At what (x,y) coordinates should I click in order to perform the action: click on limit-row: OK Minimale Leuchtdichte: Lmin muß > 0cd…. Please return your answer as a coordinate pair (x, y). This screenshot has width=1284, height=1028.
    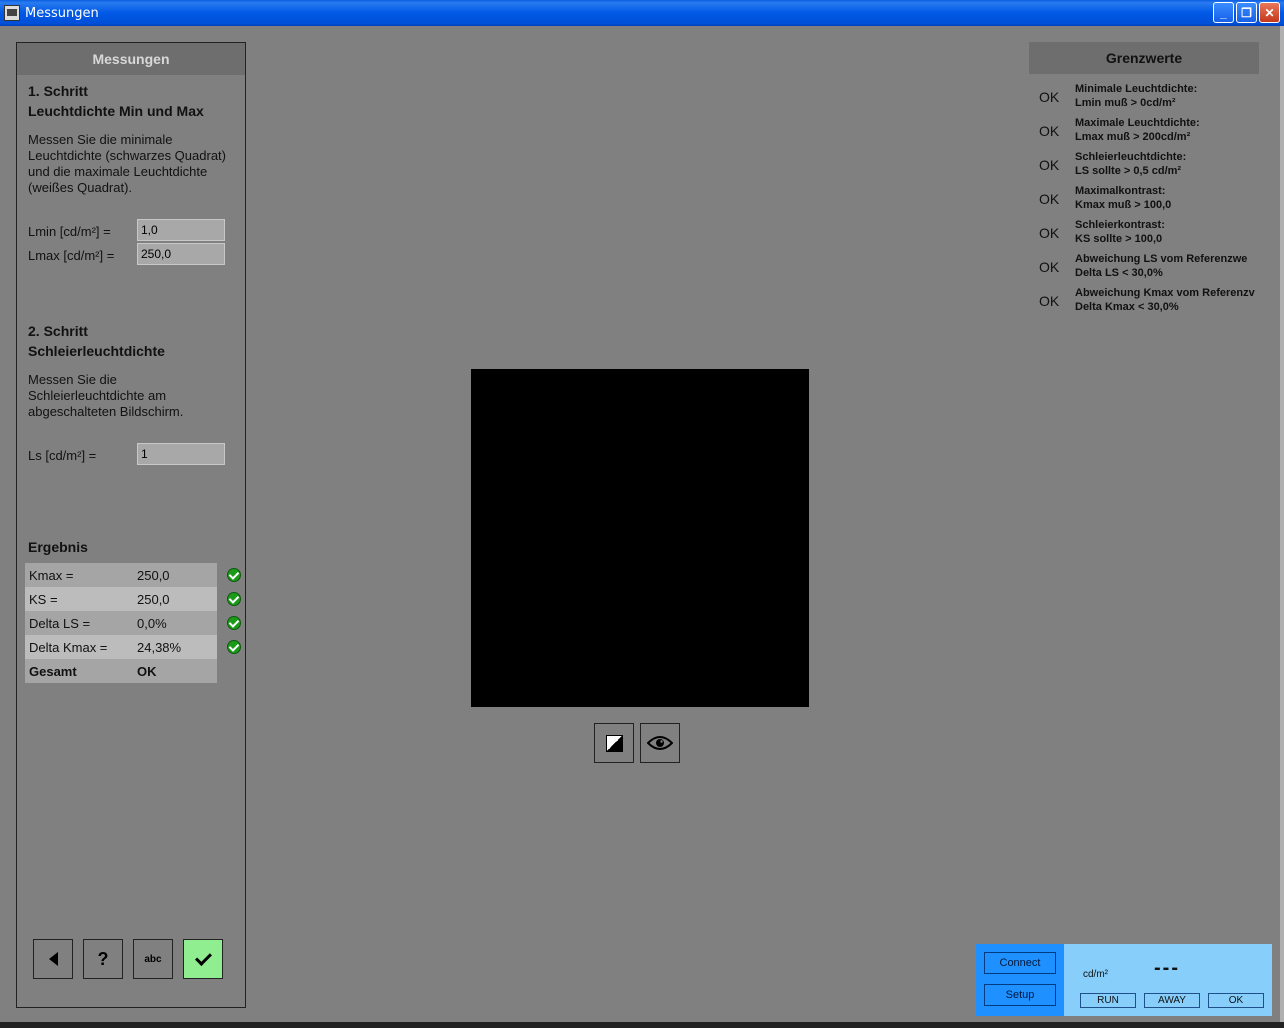
    Looking at the image, I should click on (1149, 97).